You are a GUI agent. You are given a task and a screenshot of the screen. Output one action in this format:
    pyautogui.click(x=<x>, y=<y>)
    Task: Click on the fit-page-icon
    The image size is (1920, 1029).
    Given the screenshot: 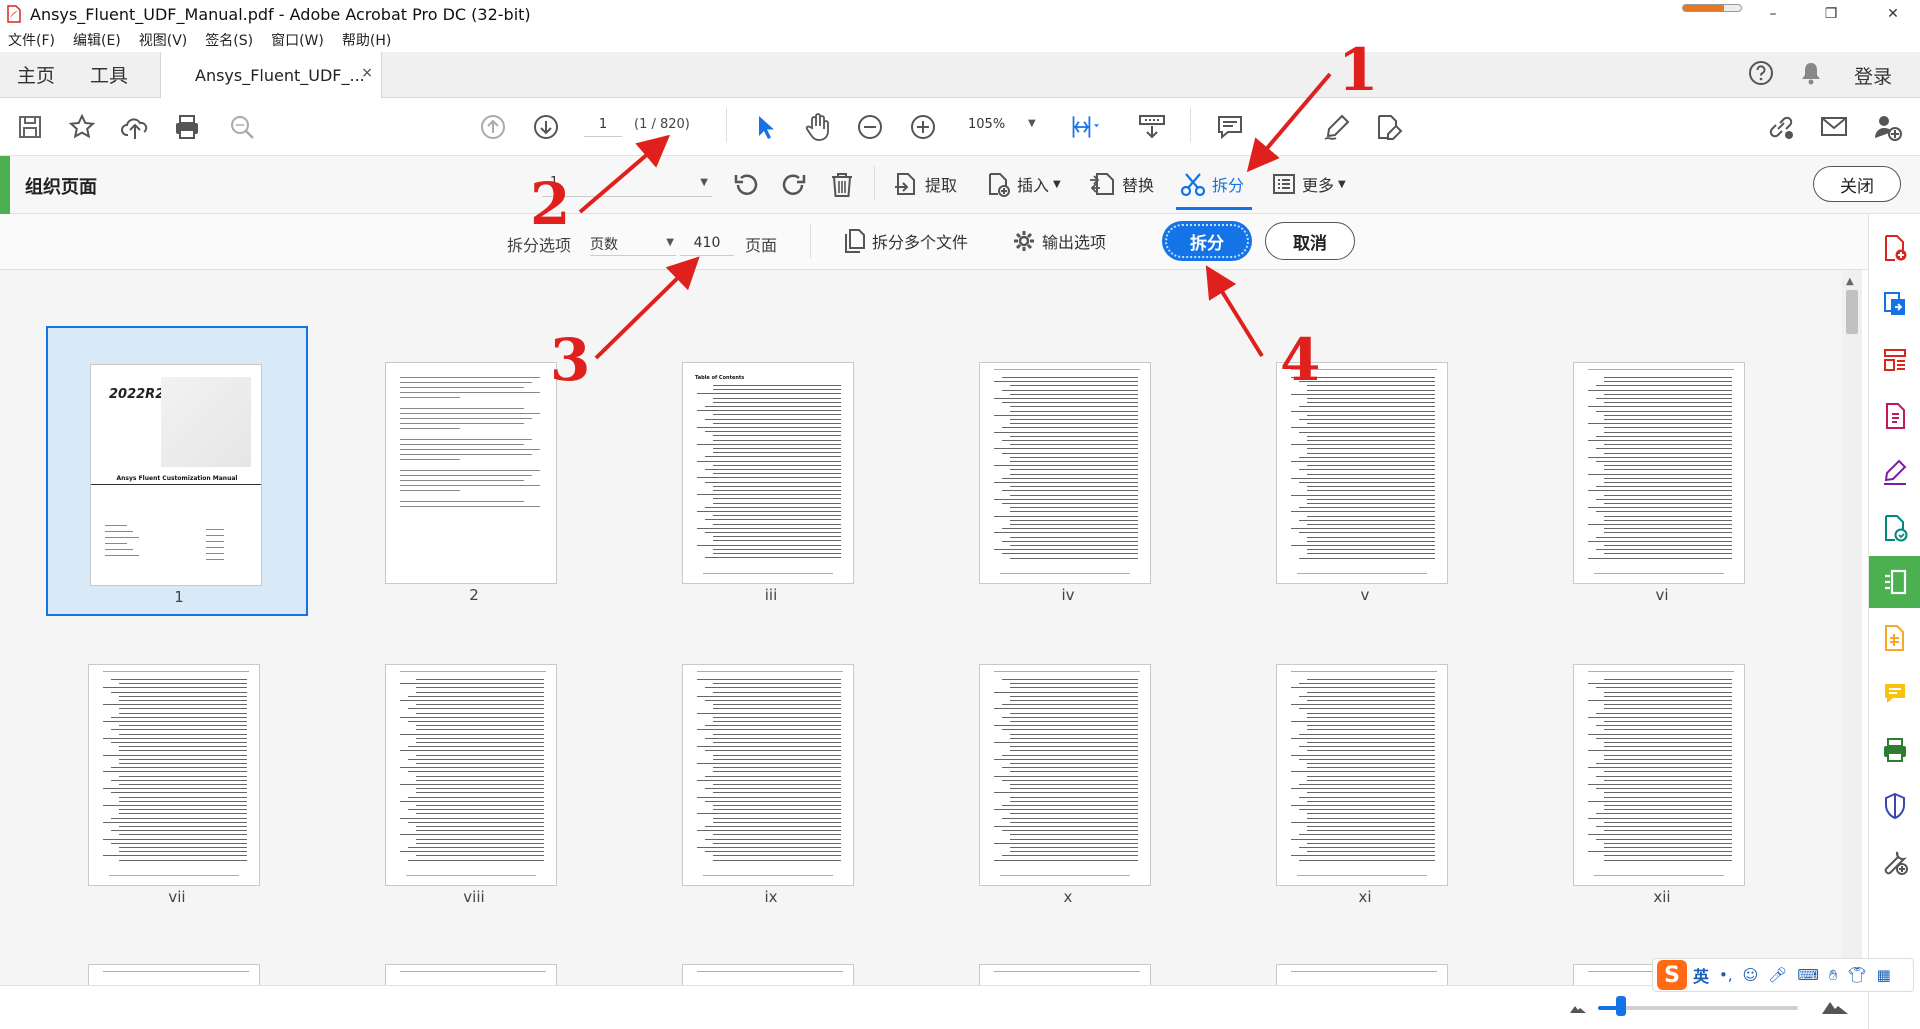 What is the action you would take?
    pyautogui.click(x=1085, y=127)
    